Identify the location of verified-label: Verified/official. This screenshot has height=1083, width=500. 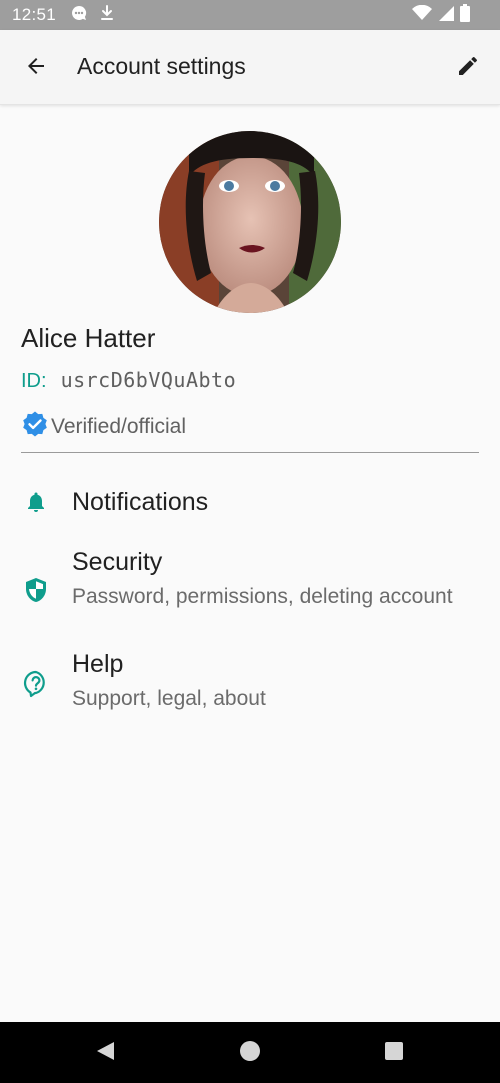
(119, 426).